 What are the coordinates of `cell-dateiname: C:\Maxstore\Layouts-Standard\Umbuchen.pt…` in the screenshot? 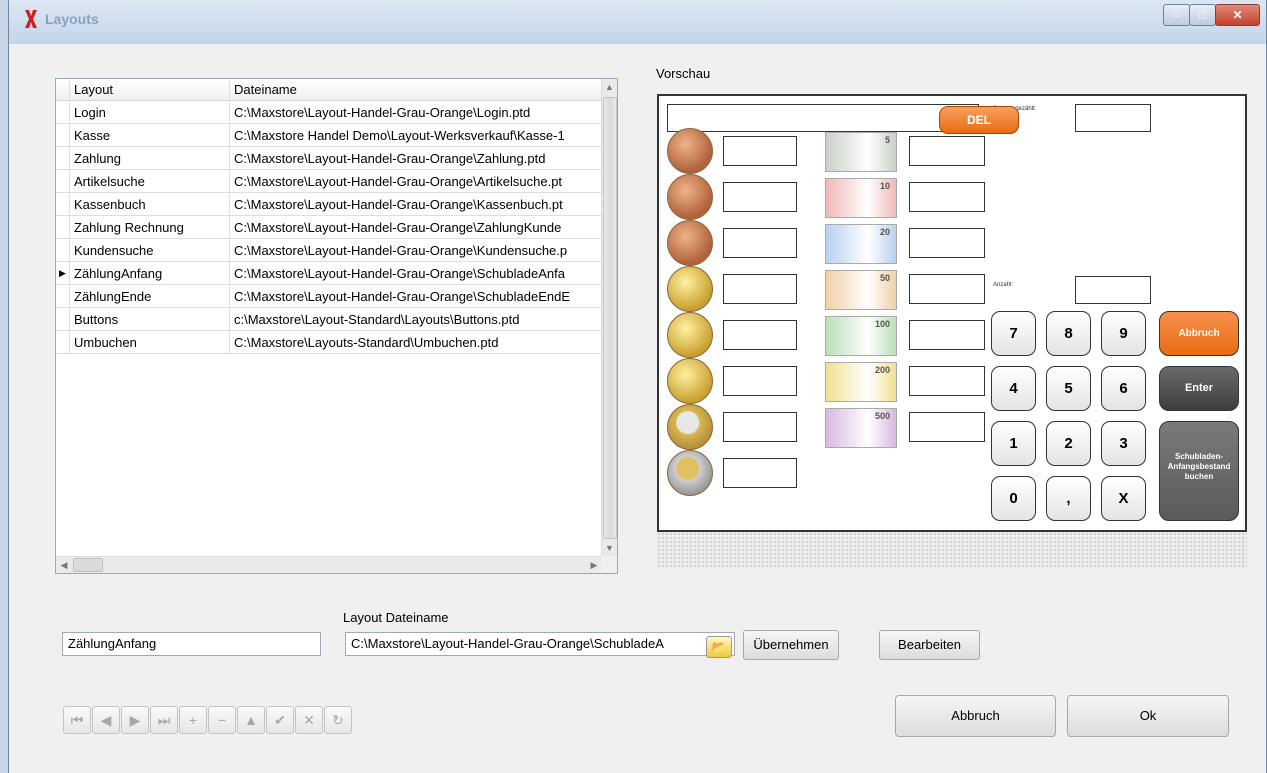 It's located at (416, 342).